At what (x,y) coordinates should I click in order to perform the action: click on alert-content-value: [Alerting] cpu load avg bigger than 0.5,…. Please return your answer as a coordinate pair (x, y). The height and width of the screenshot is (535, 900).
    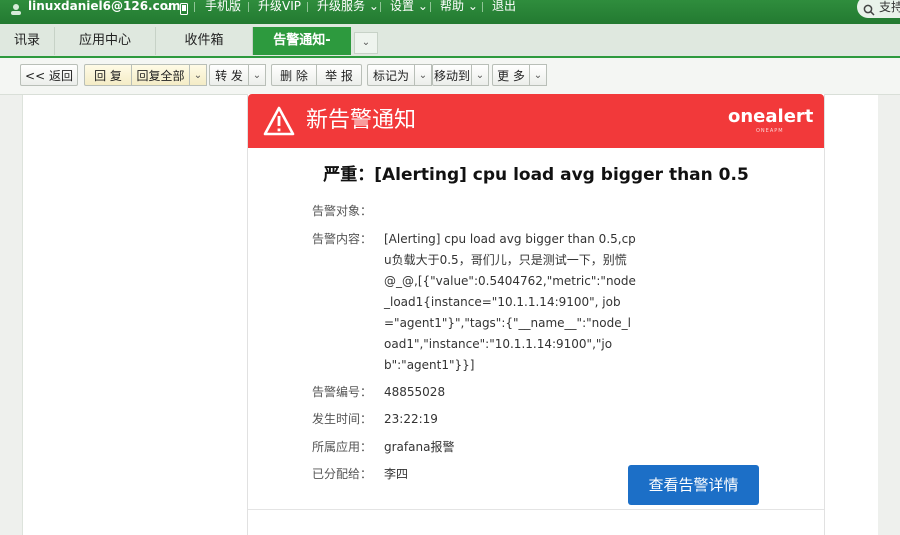
    Looking at the image, I should click on (510, 302).